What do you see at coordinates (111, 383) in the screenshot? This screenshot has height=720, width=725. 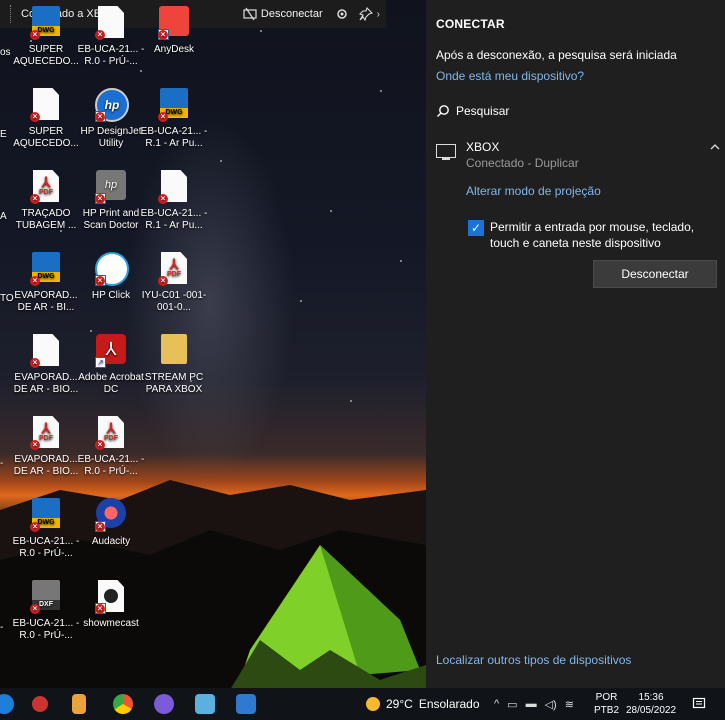 I see `desktop-icon-label: Adobe Acrobat DC` at bounding box center [111, 383].